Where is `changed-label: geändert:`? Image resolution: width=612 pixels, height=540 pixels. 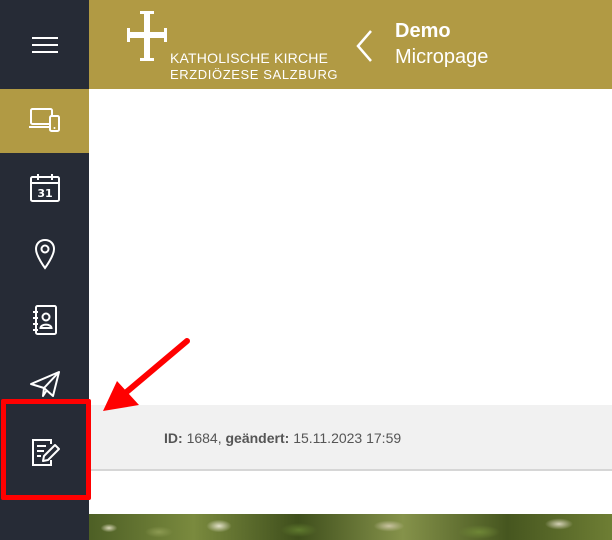
changed-label: geändert: is located at coordinates (257, 438).